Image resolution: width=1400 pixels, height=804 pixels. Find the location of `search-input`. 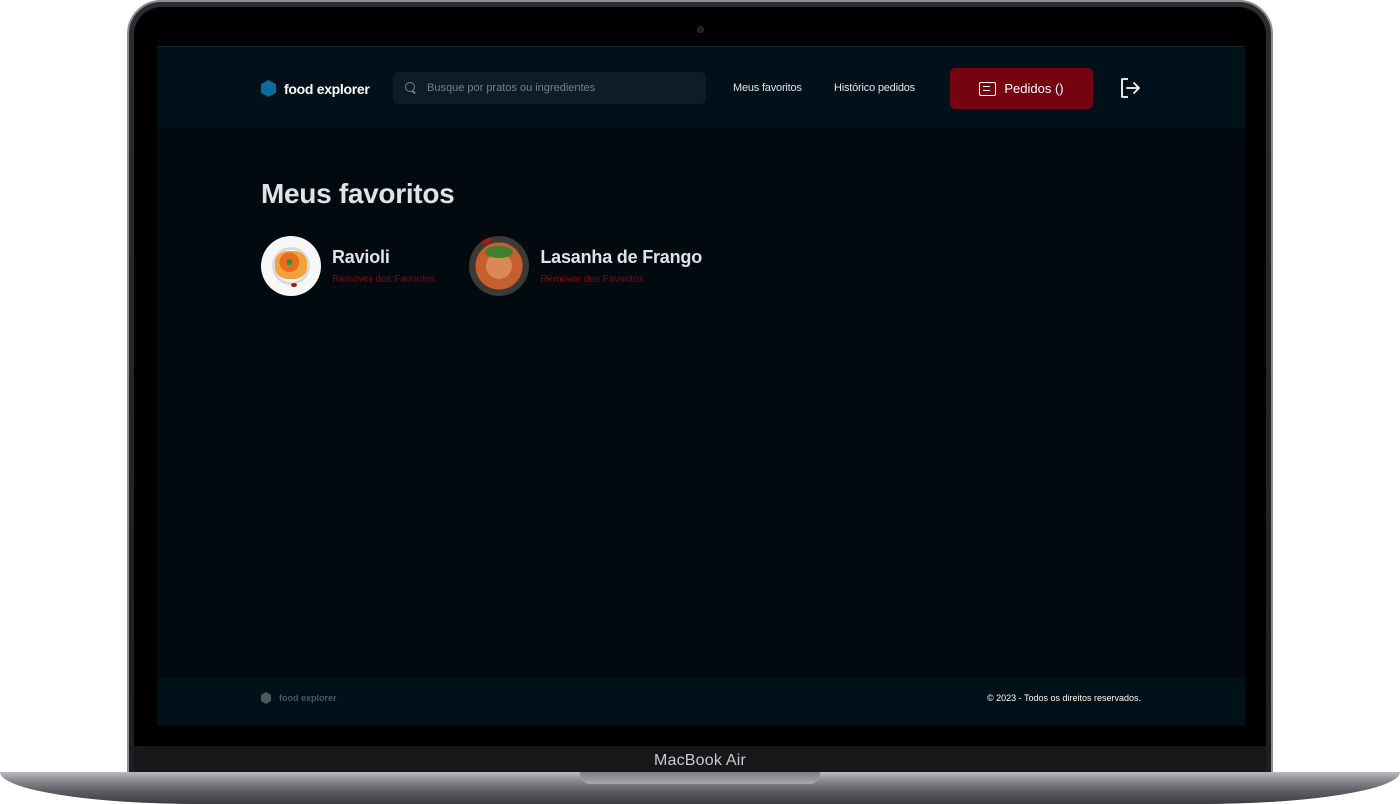

search-input is located at coordinates (562, 88).